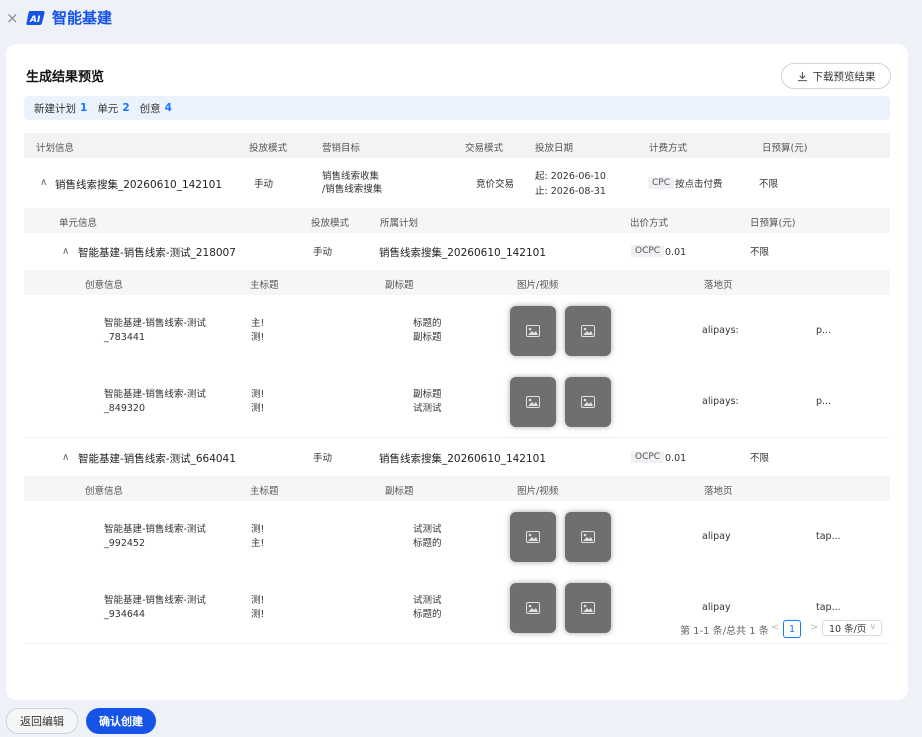  I want to click on unit-name: 智能基建-销售线索-测试_218007, so click(157, 253).